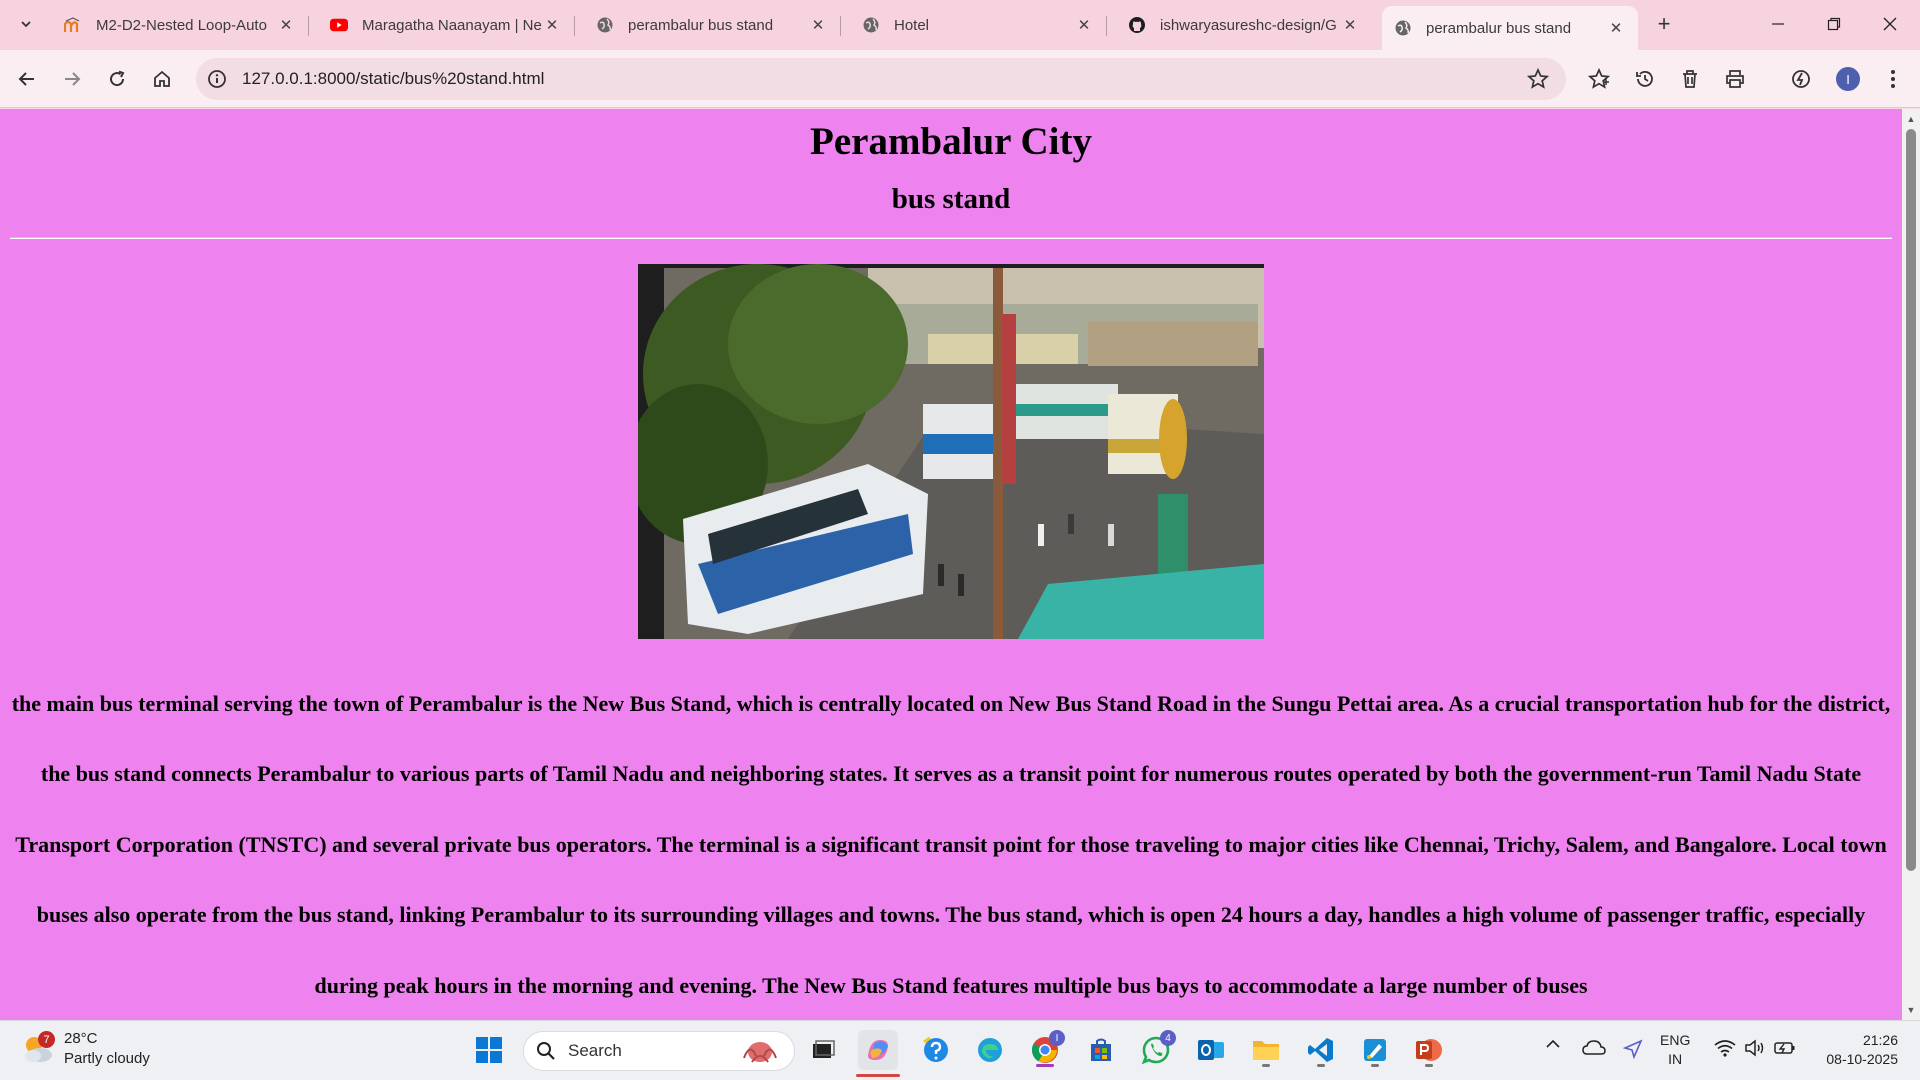  I want to click on weather-badge: 7, so click(46, 1039).